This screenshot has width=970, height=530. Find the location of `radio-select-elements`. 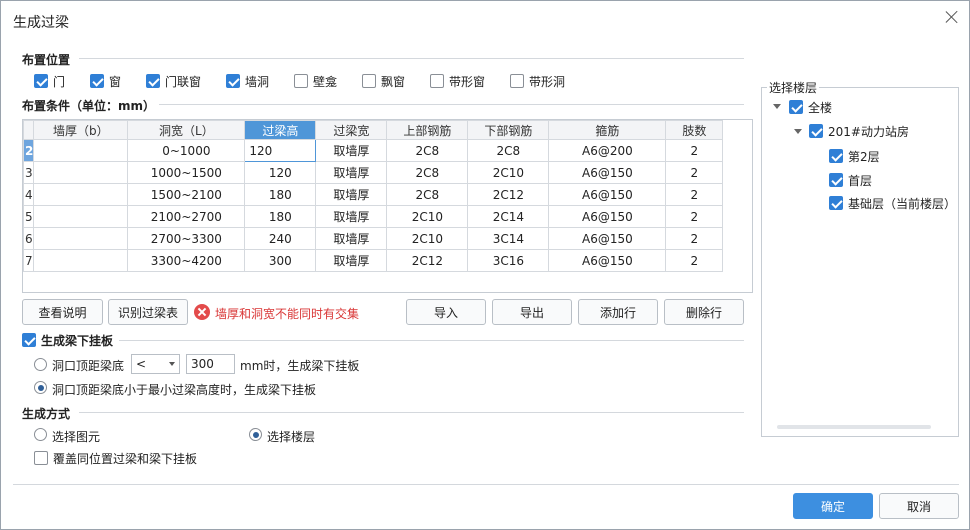

radio-select-elements is located at coordinates (40, 434).